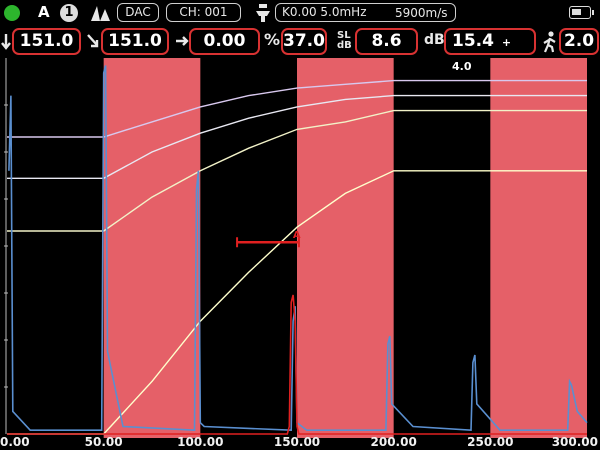 This screenshot has width=600, height=450. What do you see at coordinates (182, 41) in the screenshot?
I see `right-arrow-icon` at bounding box center [182, 41].